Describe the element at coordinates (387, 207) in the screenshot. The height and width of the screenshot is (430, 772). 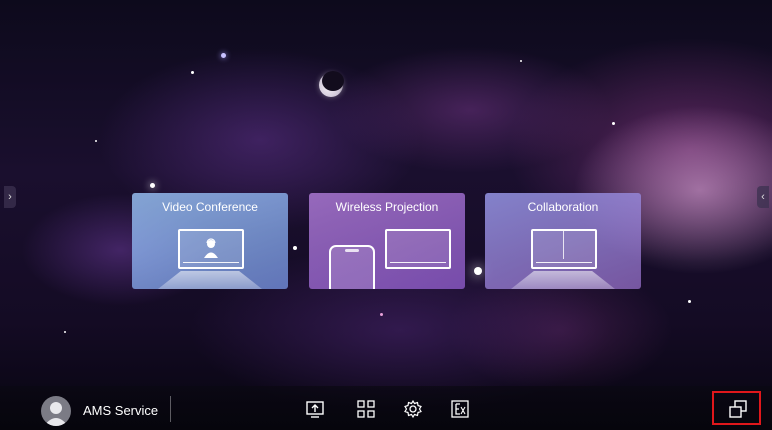
I see `card-title: Wireless Projection` at that location.